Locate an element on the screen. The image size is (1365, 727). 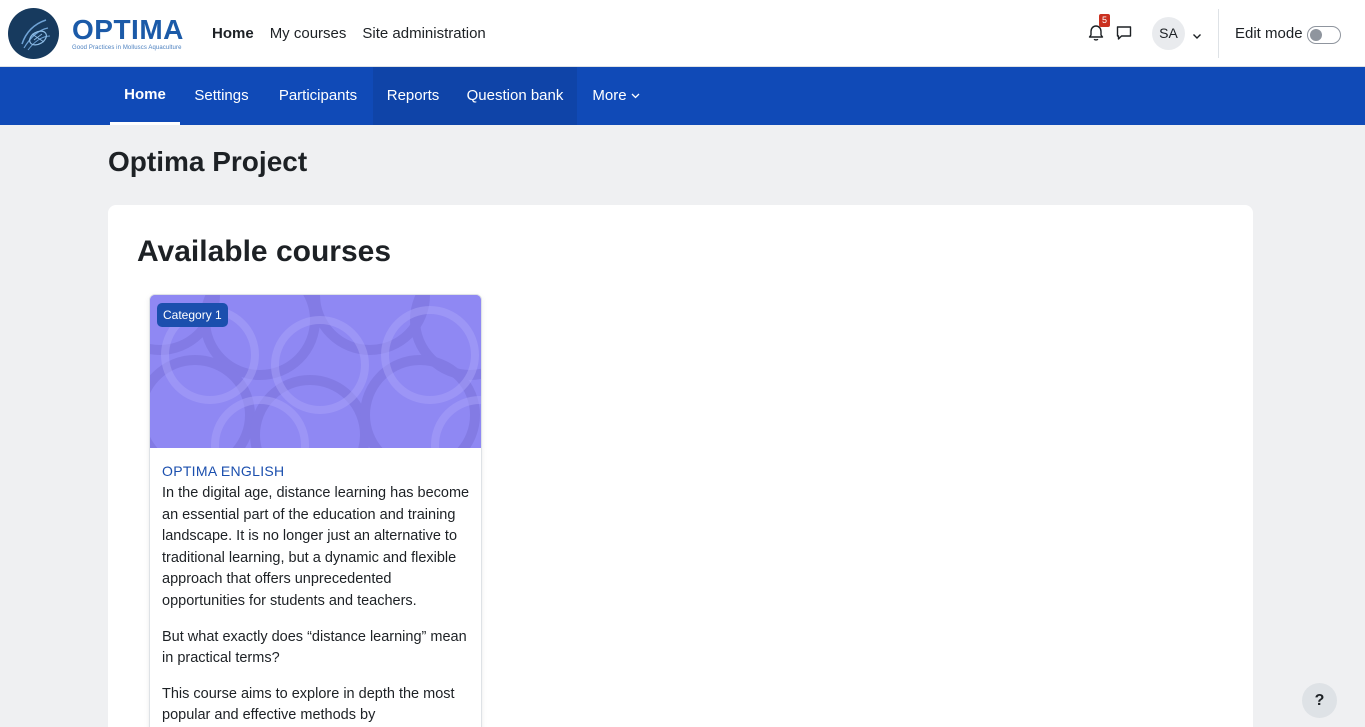
primary-navigation: Home My courses Site administration is located at coordinates (349, 33).